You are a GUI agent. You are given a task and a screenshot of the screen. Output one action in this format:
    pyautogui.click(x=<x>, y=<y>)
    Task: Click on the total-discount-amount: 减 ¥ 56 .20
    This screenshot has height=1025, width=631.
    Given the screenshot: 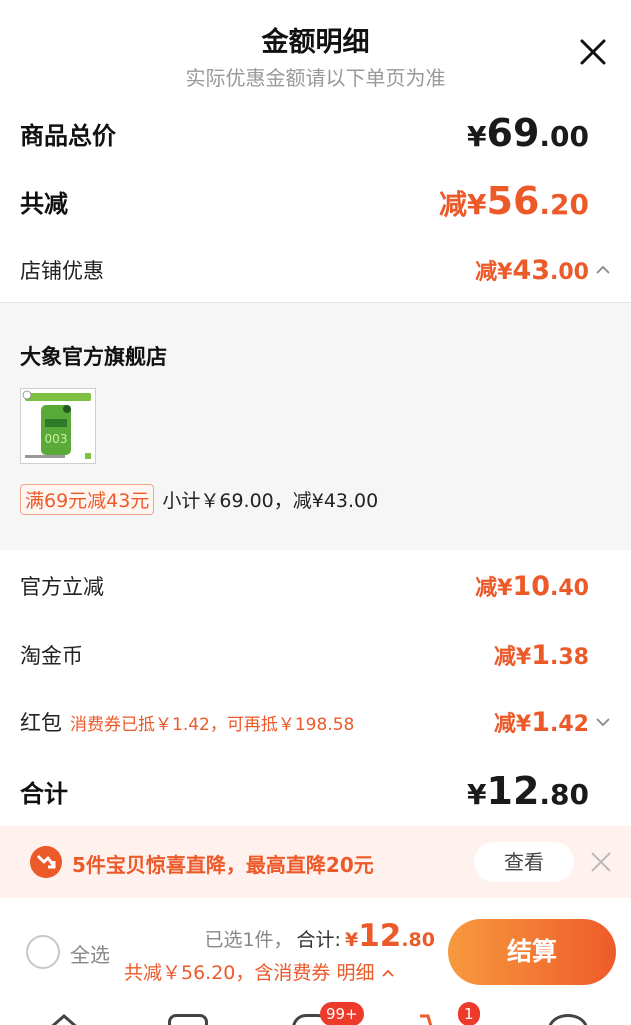 What is the action you would take?
    pyautogui.click(x=514, y=201)
    